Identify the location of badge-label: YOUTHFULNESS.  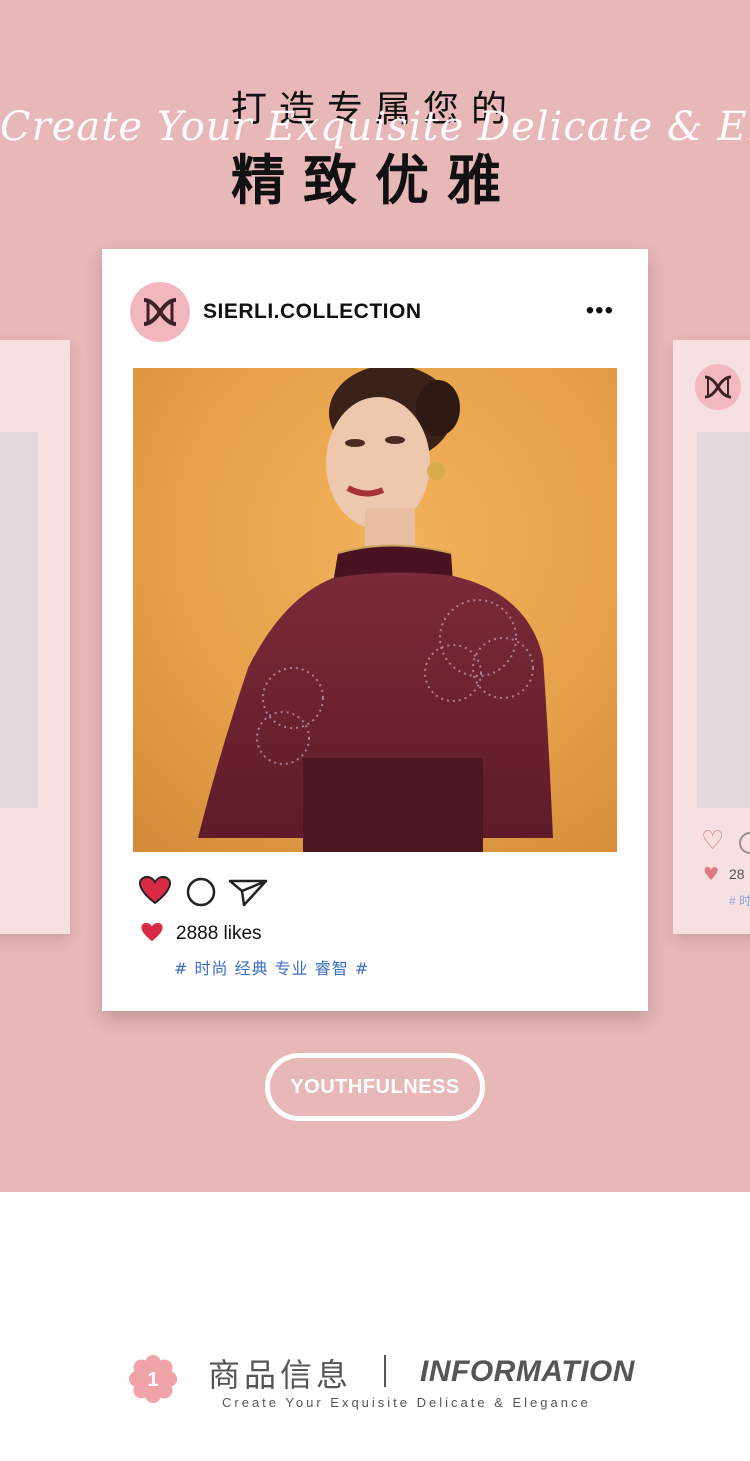
(375, 1086).